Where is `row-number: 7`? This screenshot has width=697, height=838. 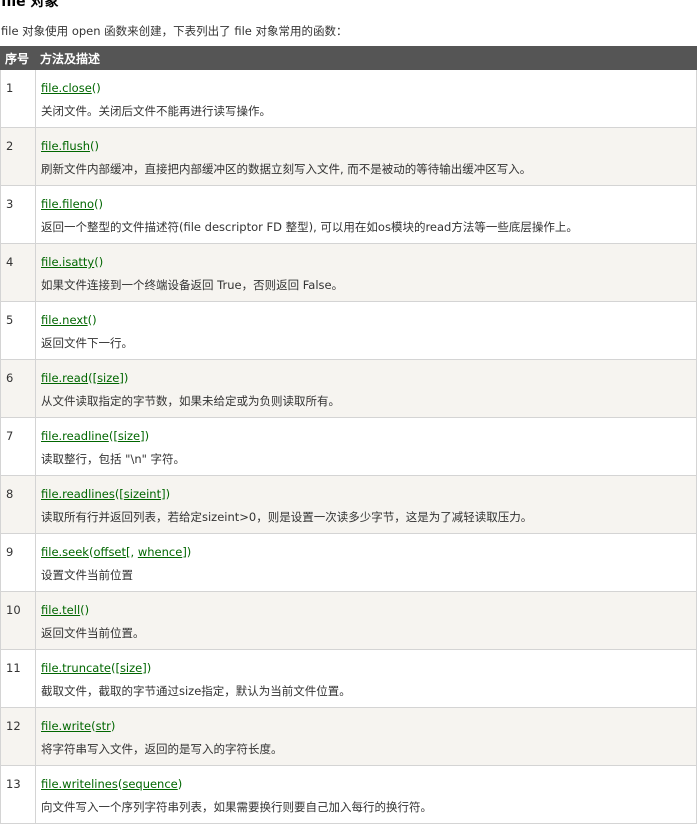
row-number: 7 is located at coordinates (10, 436).